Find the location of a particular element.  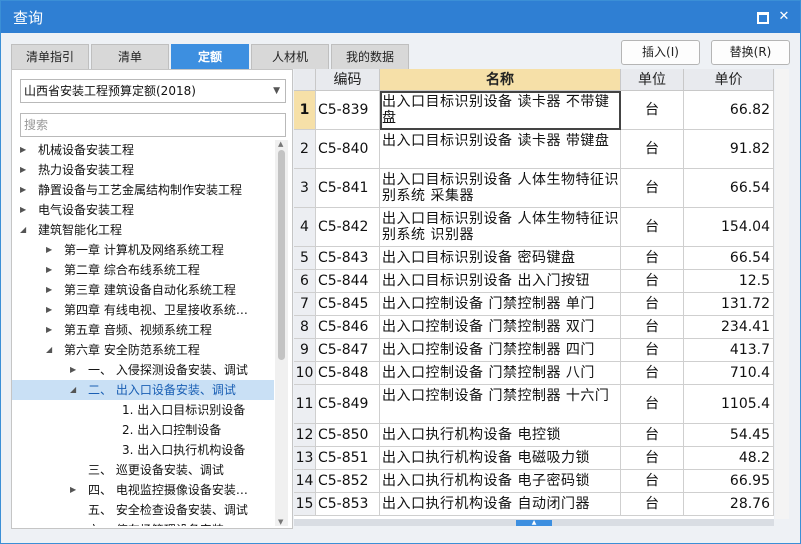

table-cell-code: C5-846 is located at coordinates (348, 327).